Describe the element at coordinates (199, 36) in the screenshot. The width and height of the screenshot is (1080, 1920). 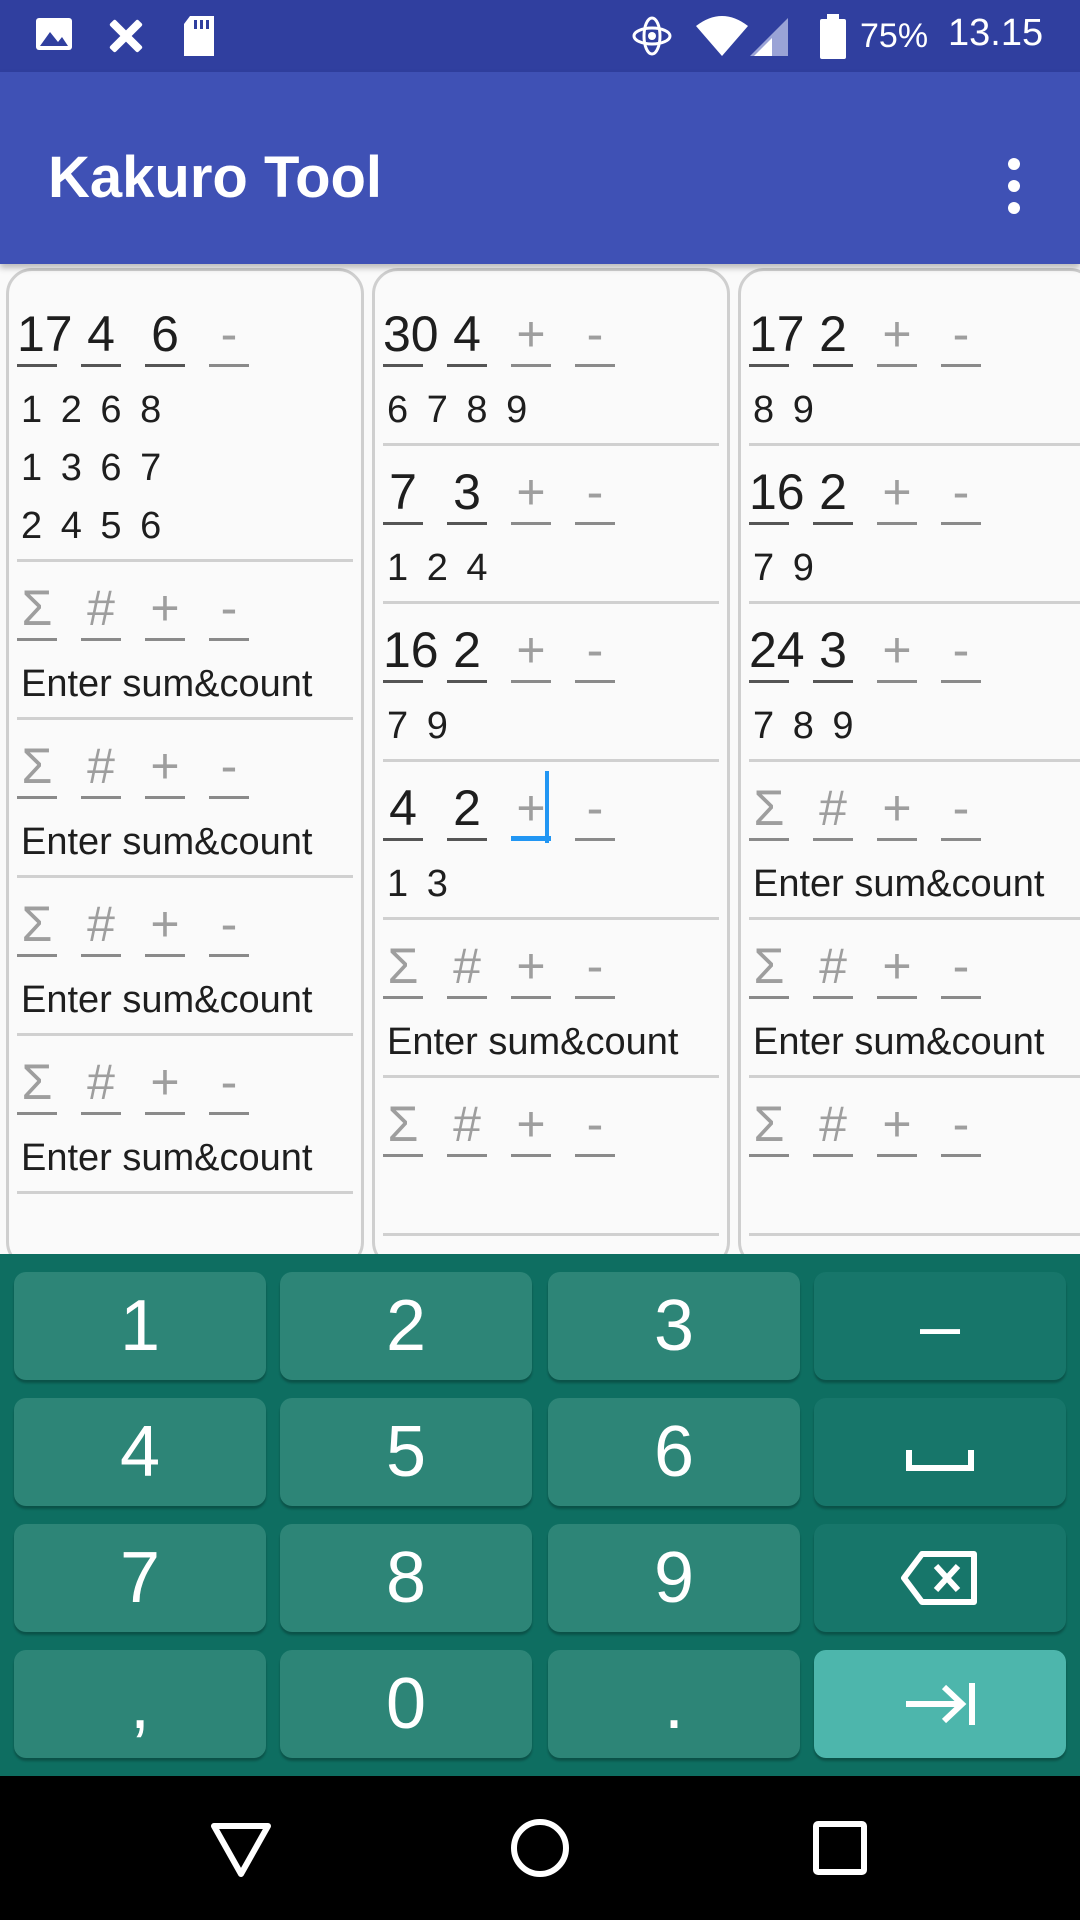
I see `sd-card-icon` at that location.